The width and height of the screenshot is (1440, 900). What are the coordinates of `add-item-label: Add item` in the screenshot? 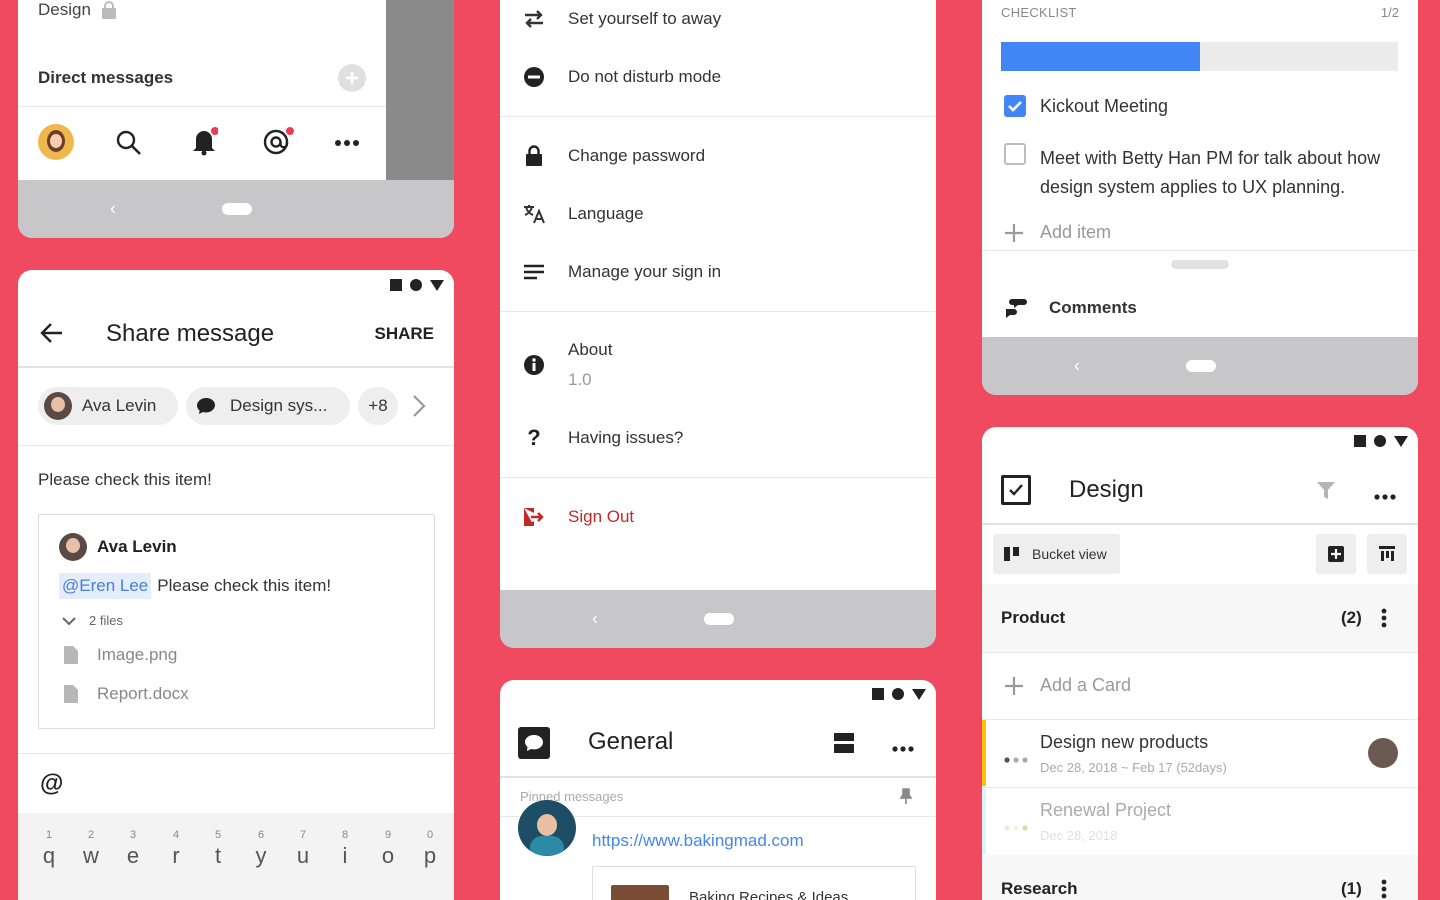 It's located at (1076, 232).